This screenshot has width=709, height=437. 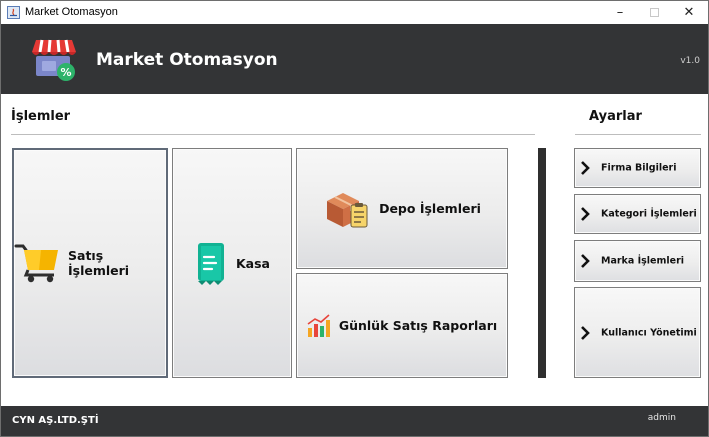 What do you see at coordinates (638, 134) in the screenshot?
I see `section-separator-ayarlar` at bounding box center [638, 134].